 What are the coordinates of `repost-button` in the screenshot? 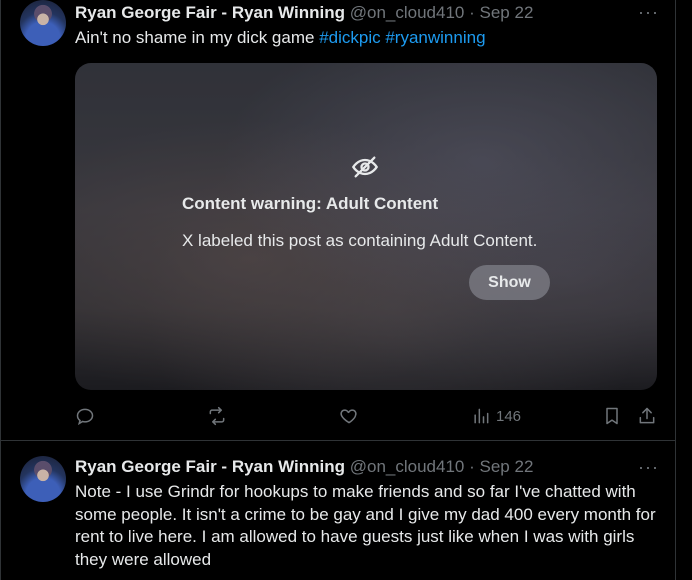 It's located at (217, 416).